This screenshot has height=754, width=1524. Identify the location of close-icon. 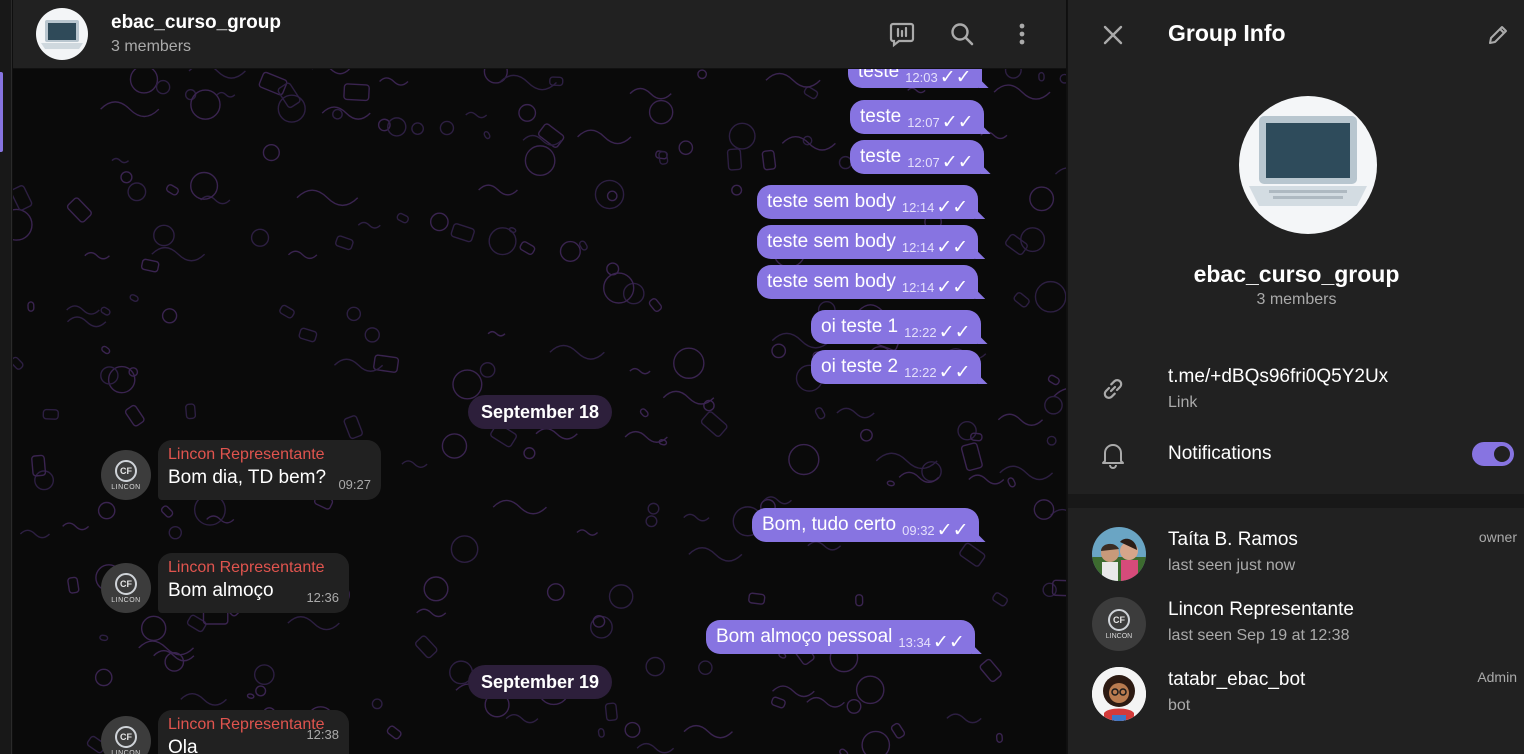
(1113, 35).